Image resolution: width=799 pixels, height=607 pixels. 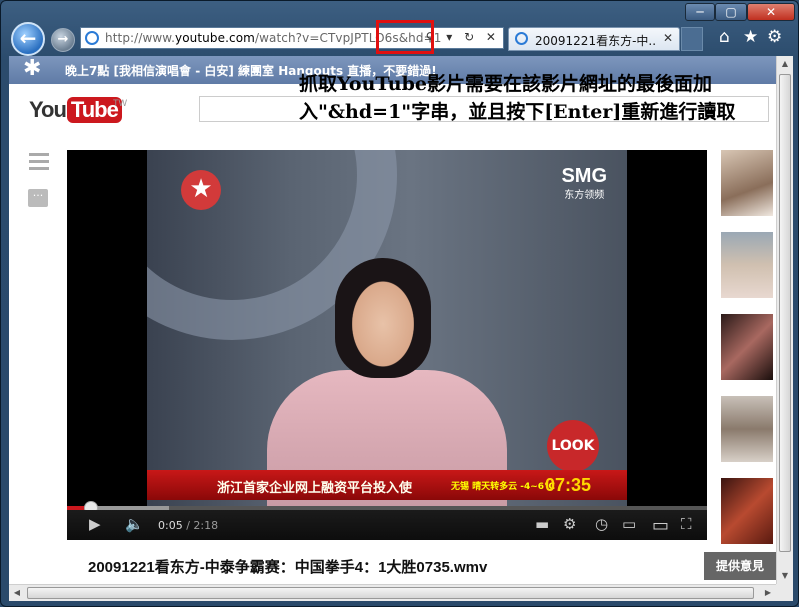 What do you see at coordinates (405, 37) in the screenshot?
I see `hd-param-highlight-box` at bounding box center [405, 37].